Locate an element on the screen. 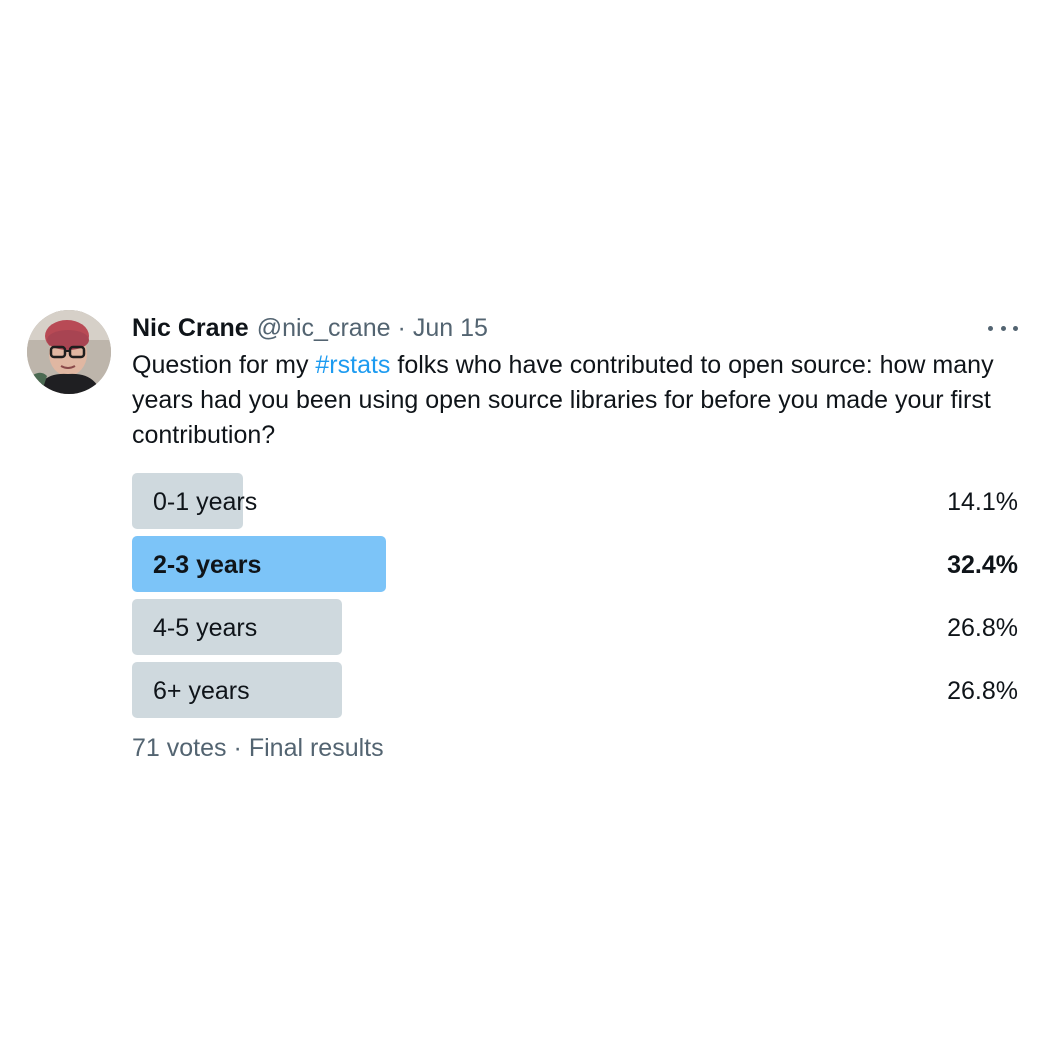  poll-status: Final results is located at coordinates (316, 748).